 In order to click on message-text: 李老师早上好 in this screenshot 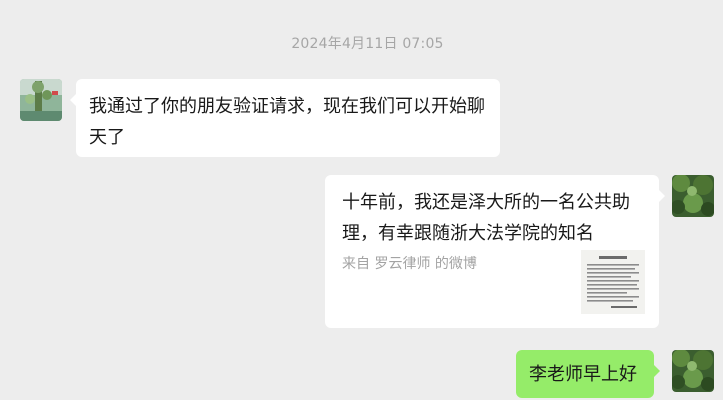, I will do `click(583, 374)`.